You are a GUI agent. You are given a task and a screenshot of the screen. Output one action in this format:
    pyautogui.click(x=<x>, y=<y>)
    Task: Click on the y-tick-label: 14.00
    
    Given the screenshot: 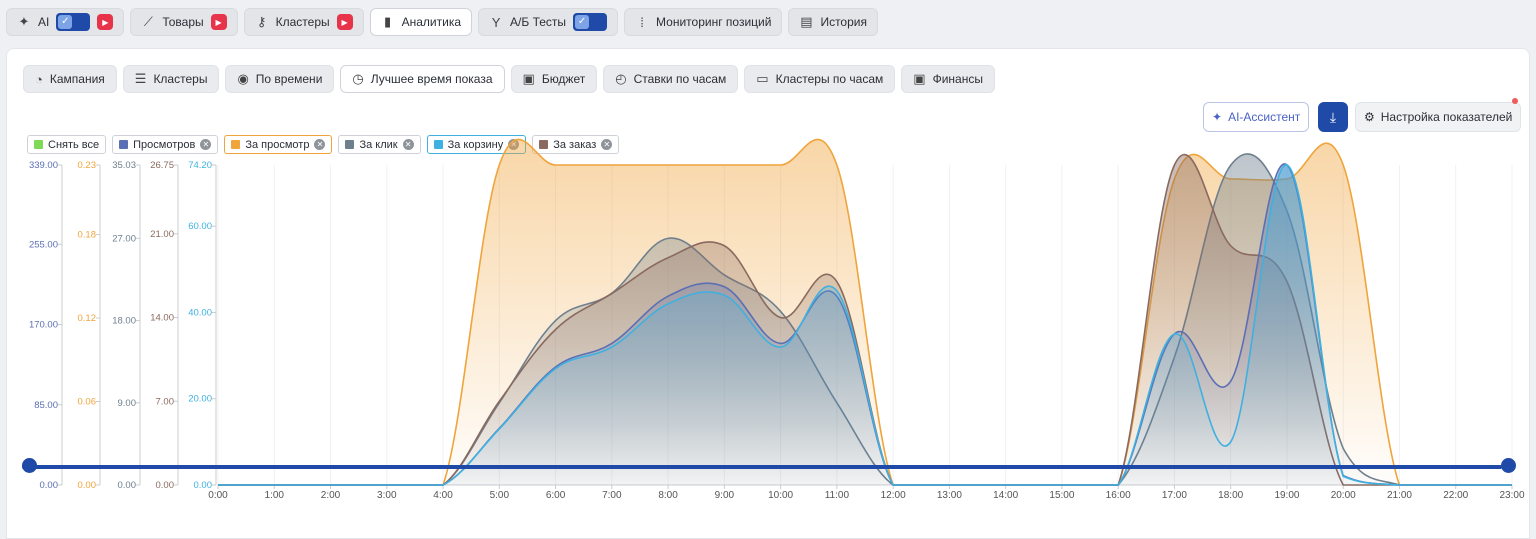 What is the action you would take?
    pyautogui.click(x=162, y=318)
    